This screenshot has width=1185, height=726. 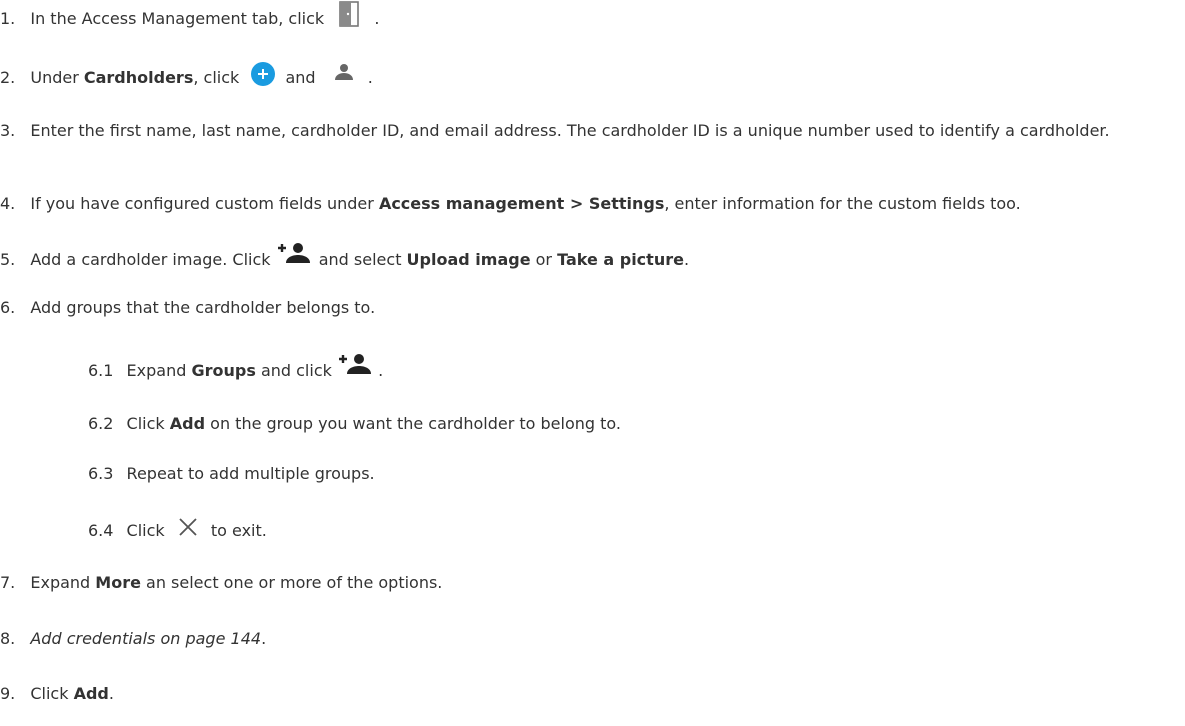 What do you see at coordinates (8, 259) in the screenshot?
I see `step-number: 5.` at bounding box center [8, 259].